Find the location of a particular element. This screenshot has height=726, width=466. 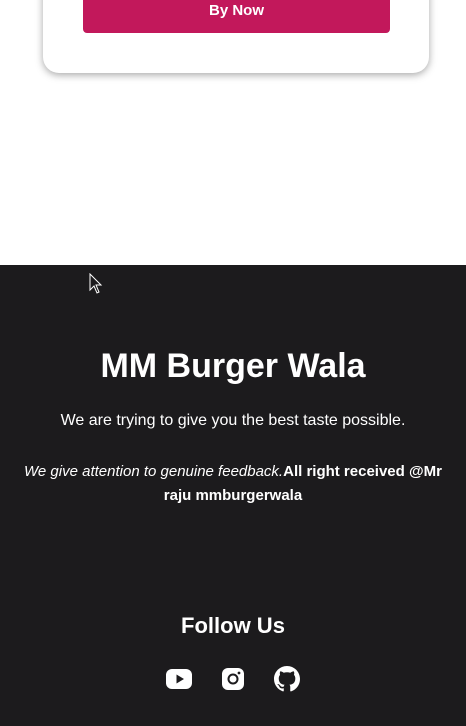

instagram-icon is located at coordinates (233, 679).